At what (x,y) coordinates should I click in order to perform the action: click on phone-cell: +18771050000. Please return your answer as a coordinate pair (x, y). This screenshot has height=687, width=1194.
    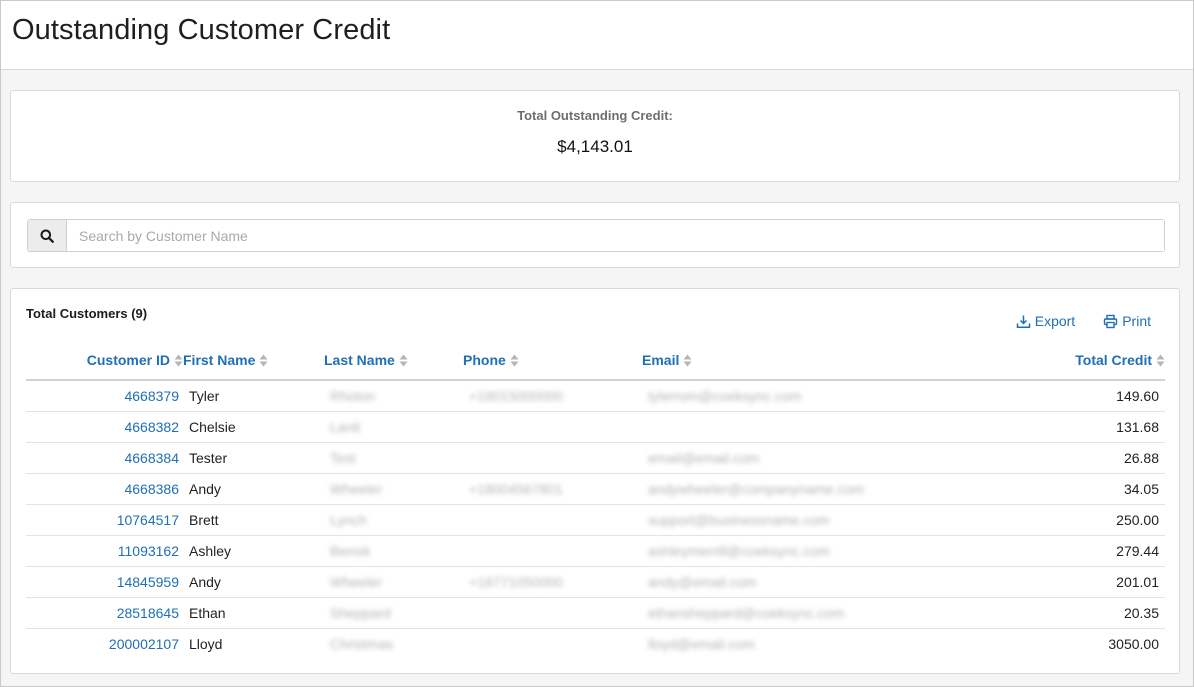
    Looking at the image, I should click on (552, 582).